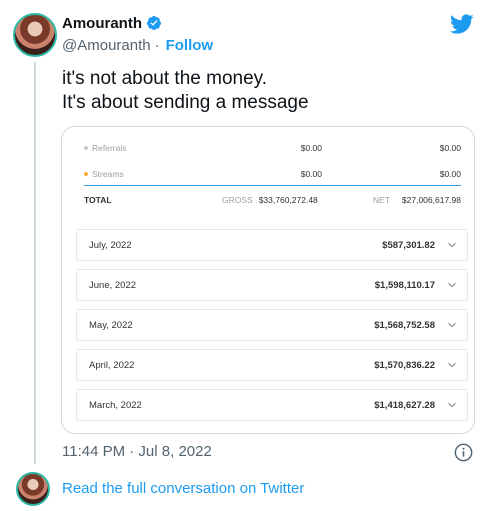 Image resolution: width=491 pixels, height=511 pixels. What do you see at coordinates (404, 365) in the screenshot?
I see `month-amount: $1,570,836.22` at bounding box center [404, 365].